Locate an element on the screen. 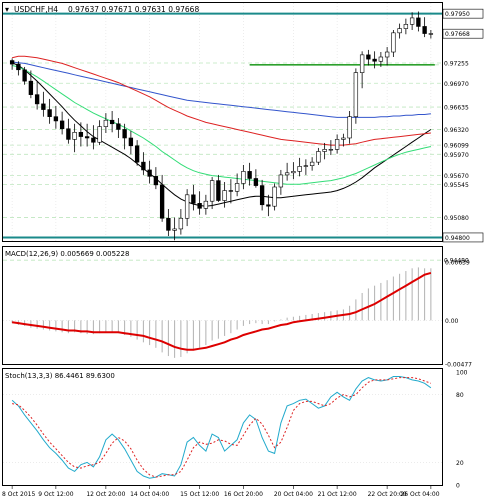 This screenshot has height=500, width=485. macd-axis: 0.00639 0.00 -0.00477 is located at coordinates (458, 314).